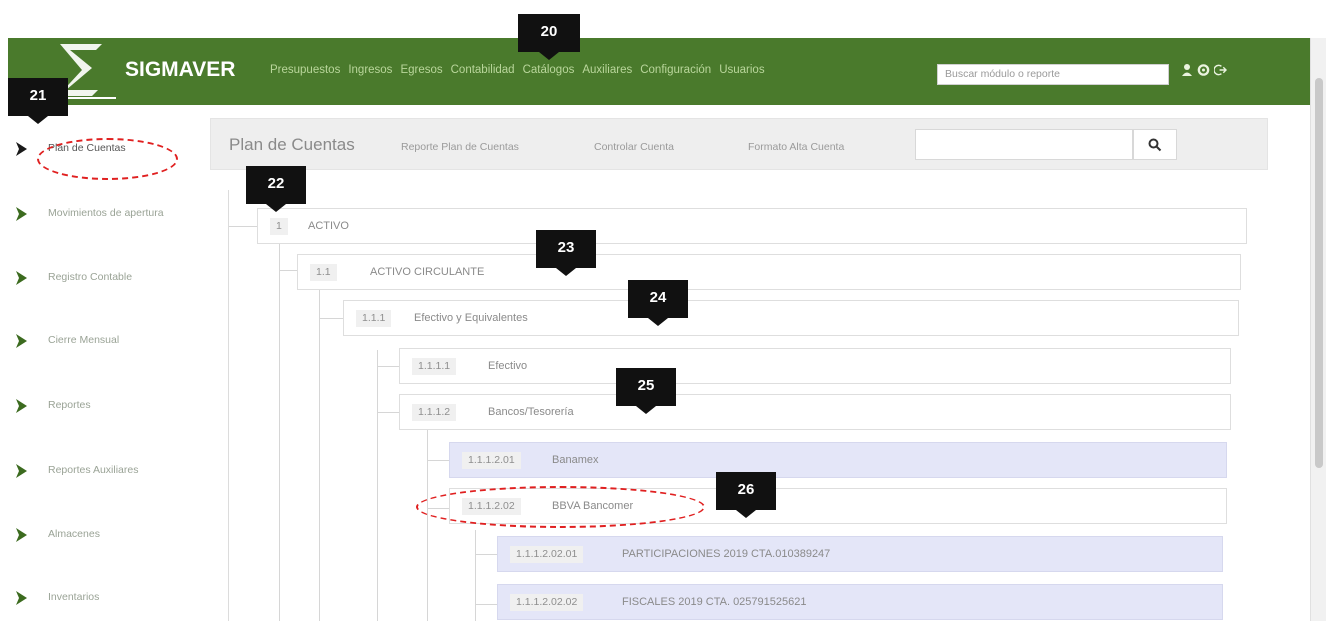 The width and height of the screenshot is (1326, 621). I want to click on tree-node-code: 1.1, so click(323, 272).